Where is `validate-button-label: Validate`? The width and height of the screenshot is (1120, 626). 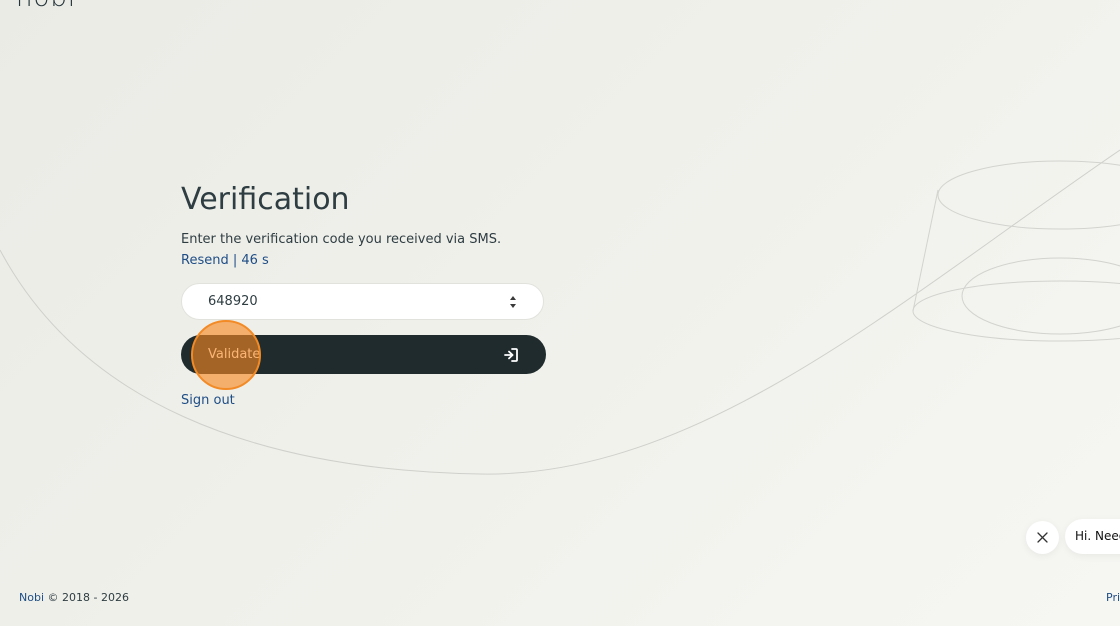
validate-button-label: Validate is located at coordinates (234, 354).